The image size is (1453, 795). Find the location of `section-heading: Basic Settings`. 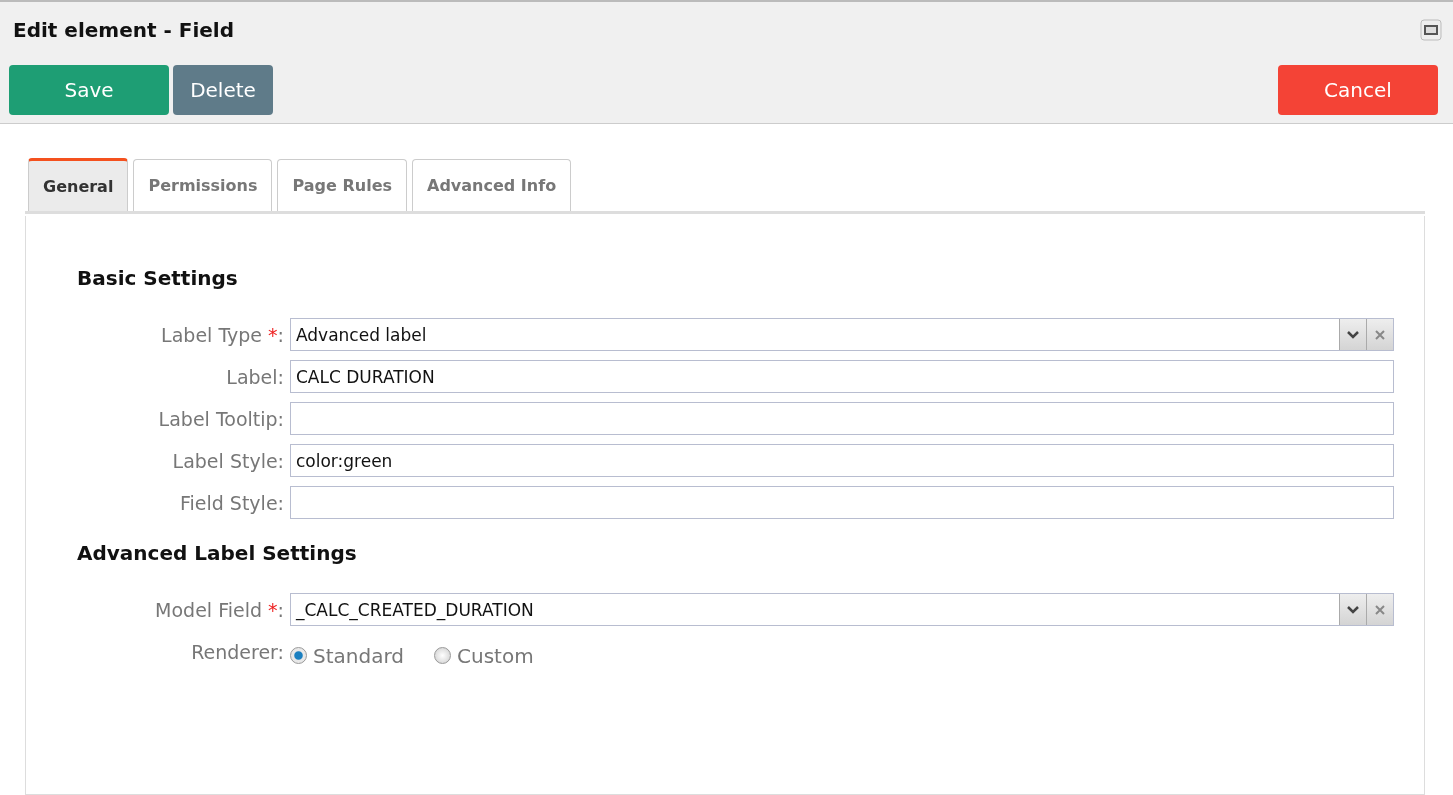

section-heading: Basic Settings is located at coordinates (158, 278).